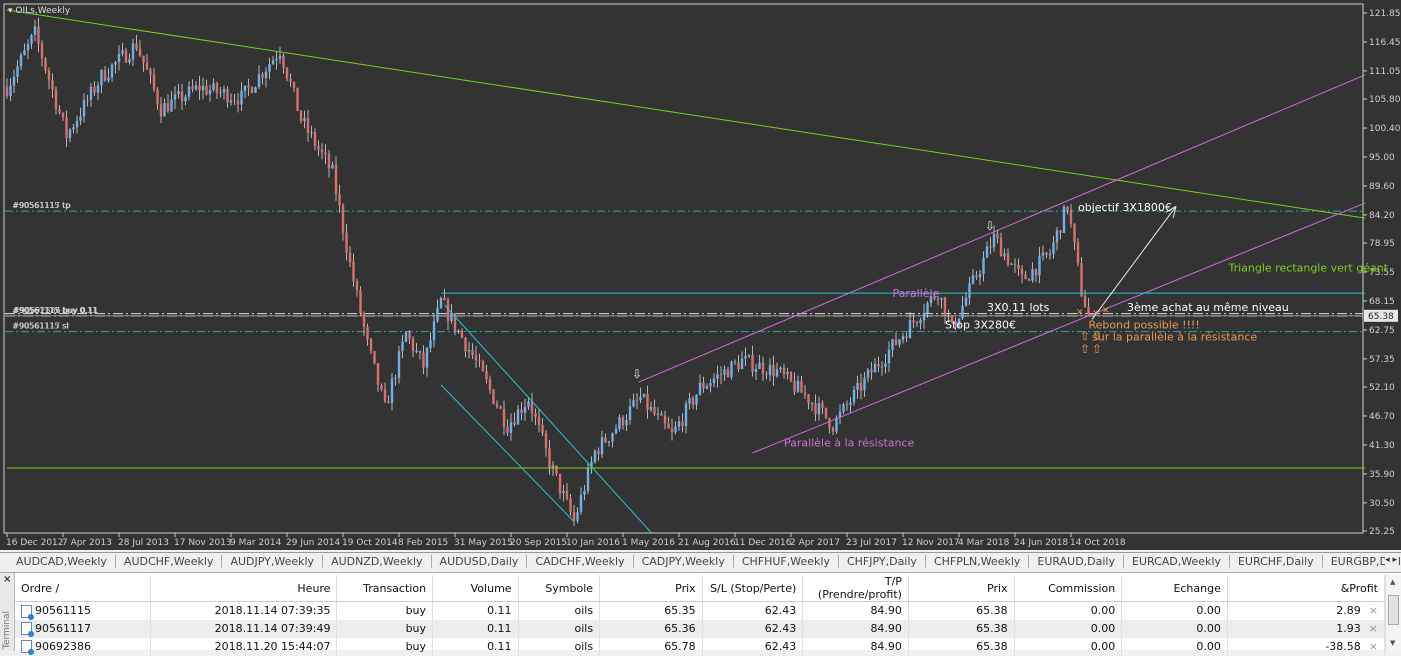 The width and height of the screenshot is (1401, 656). I want to click on cell-value: 62.43, so click(780, 611).